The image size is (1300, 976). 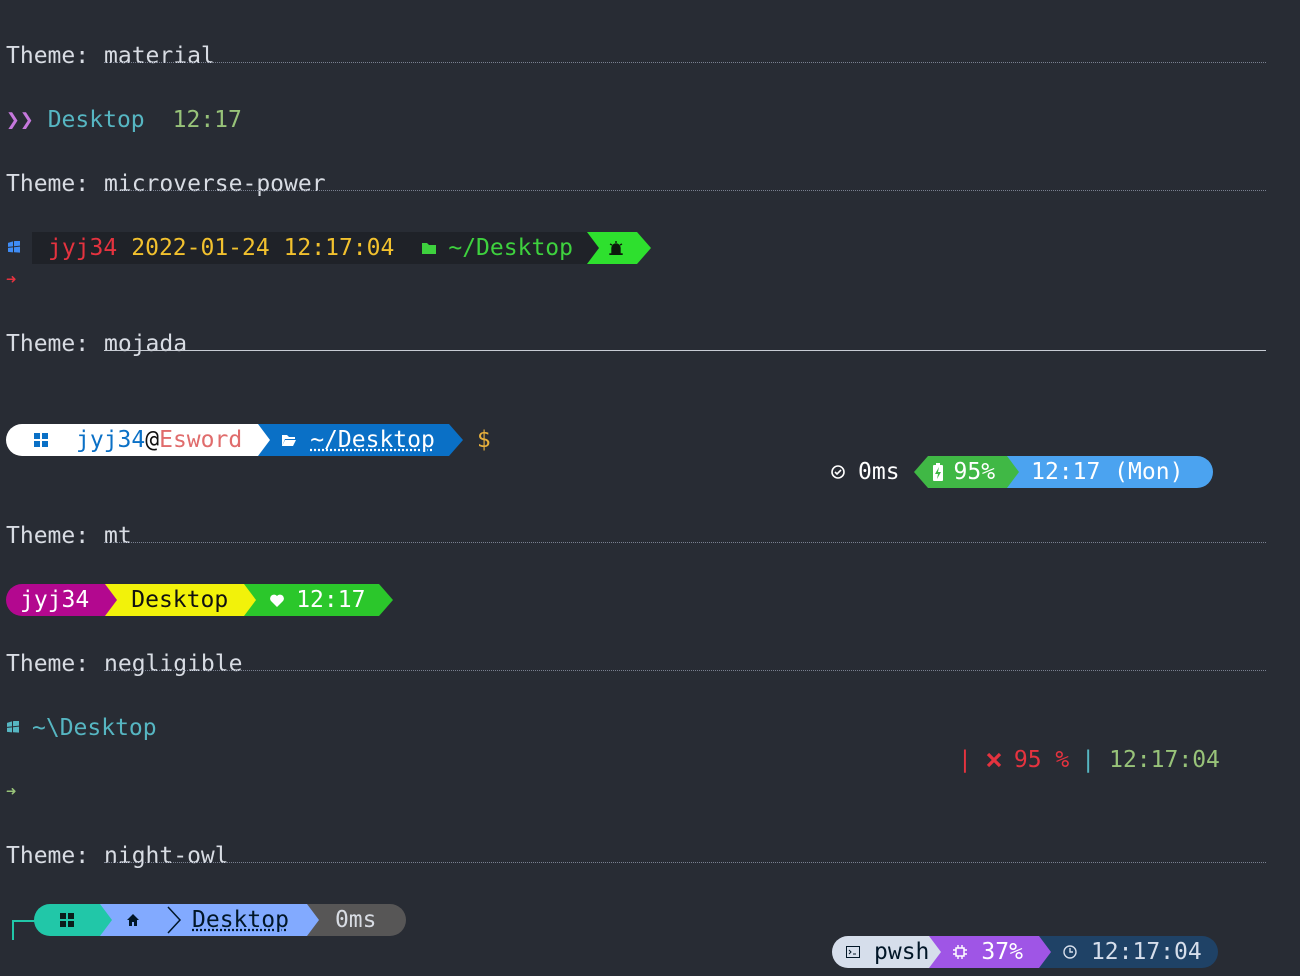 I want to click on theme-name: negligible, so click(x=173, y=664).